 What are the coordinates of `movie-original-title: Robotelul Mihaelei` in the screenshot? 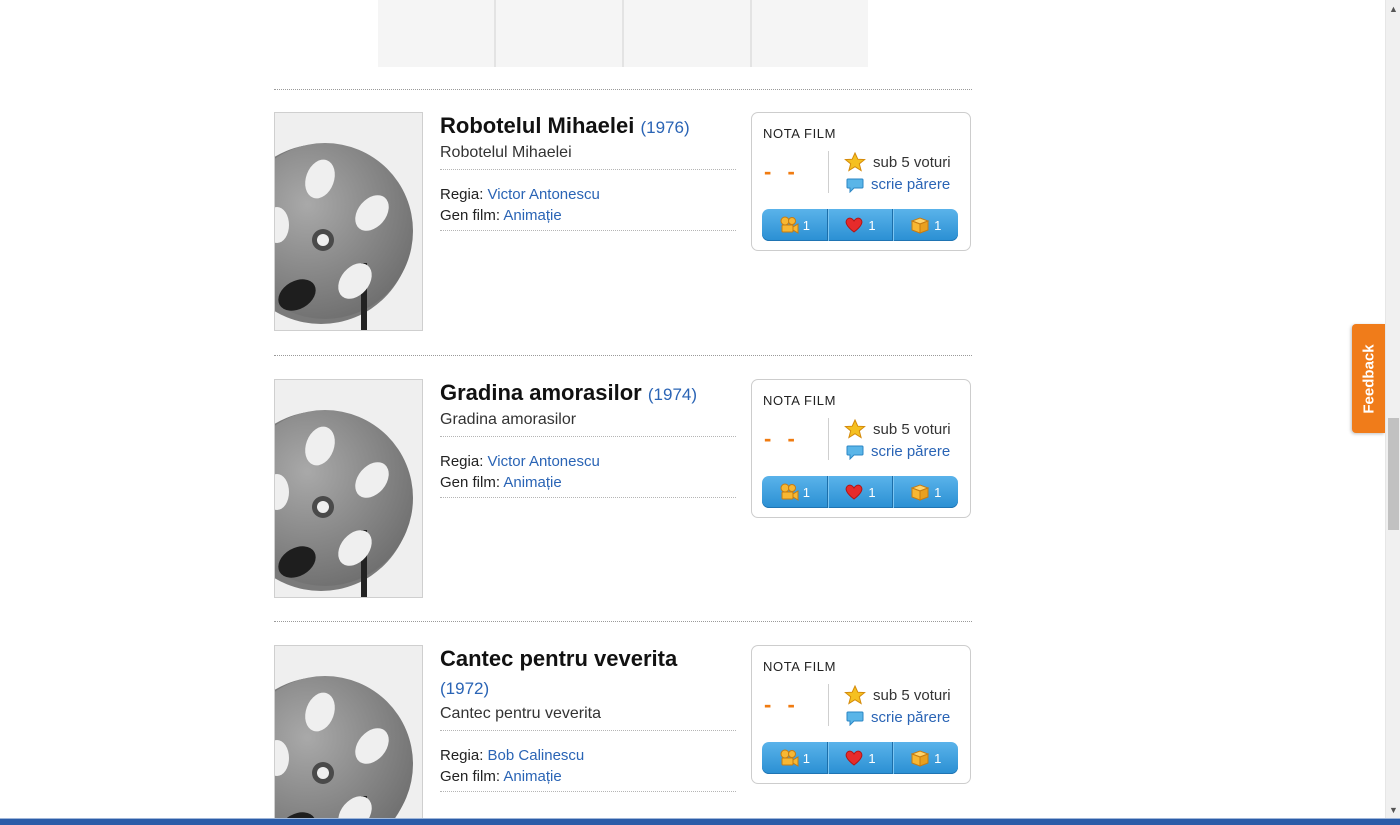 It's located at (506, 152).